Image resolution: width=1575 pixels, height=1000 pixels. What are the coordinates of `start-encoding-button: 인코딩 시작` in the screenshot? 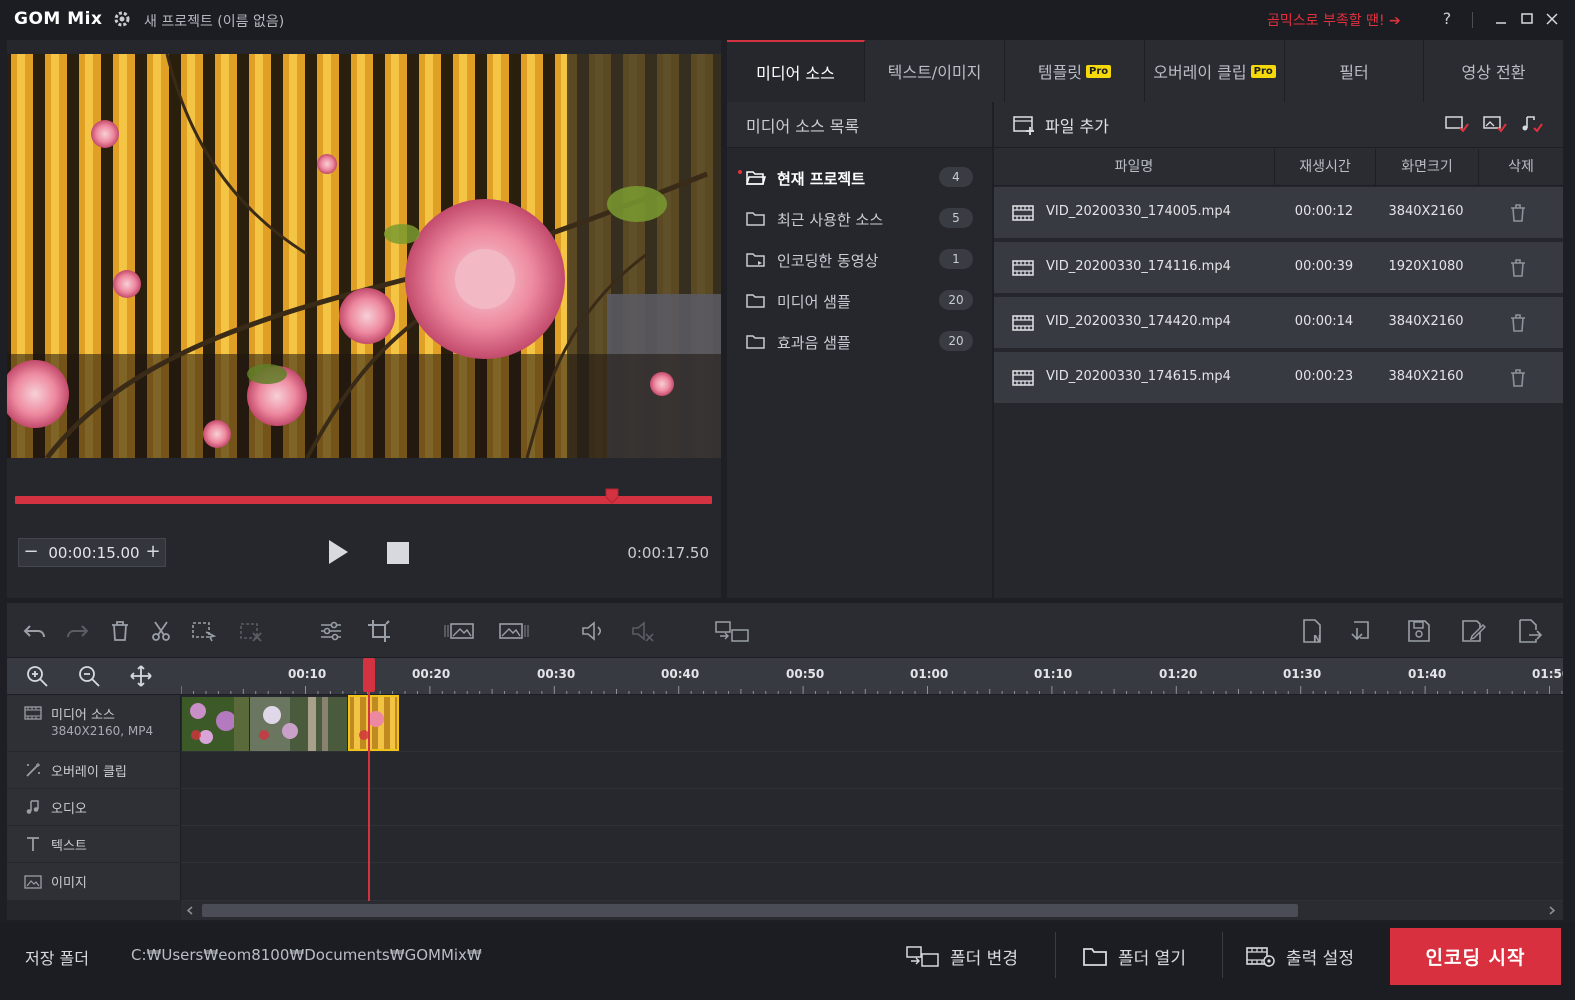 It's located at (1475, 956).